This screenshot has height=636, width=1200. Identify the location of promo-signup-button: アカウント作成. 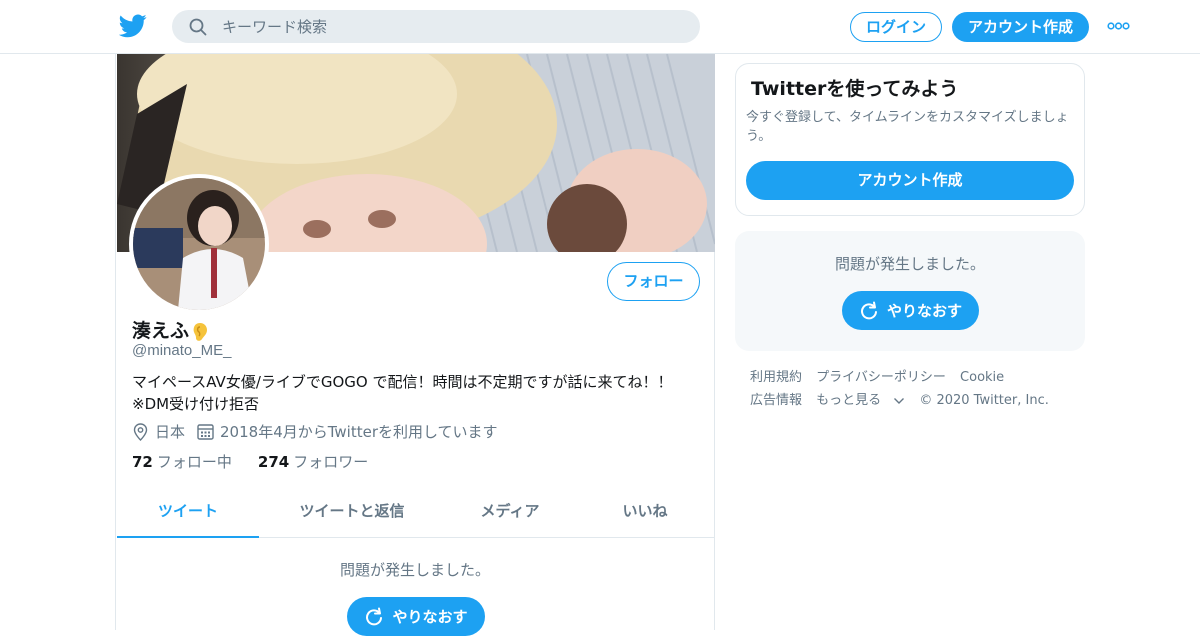
(910, 180).